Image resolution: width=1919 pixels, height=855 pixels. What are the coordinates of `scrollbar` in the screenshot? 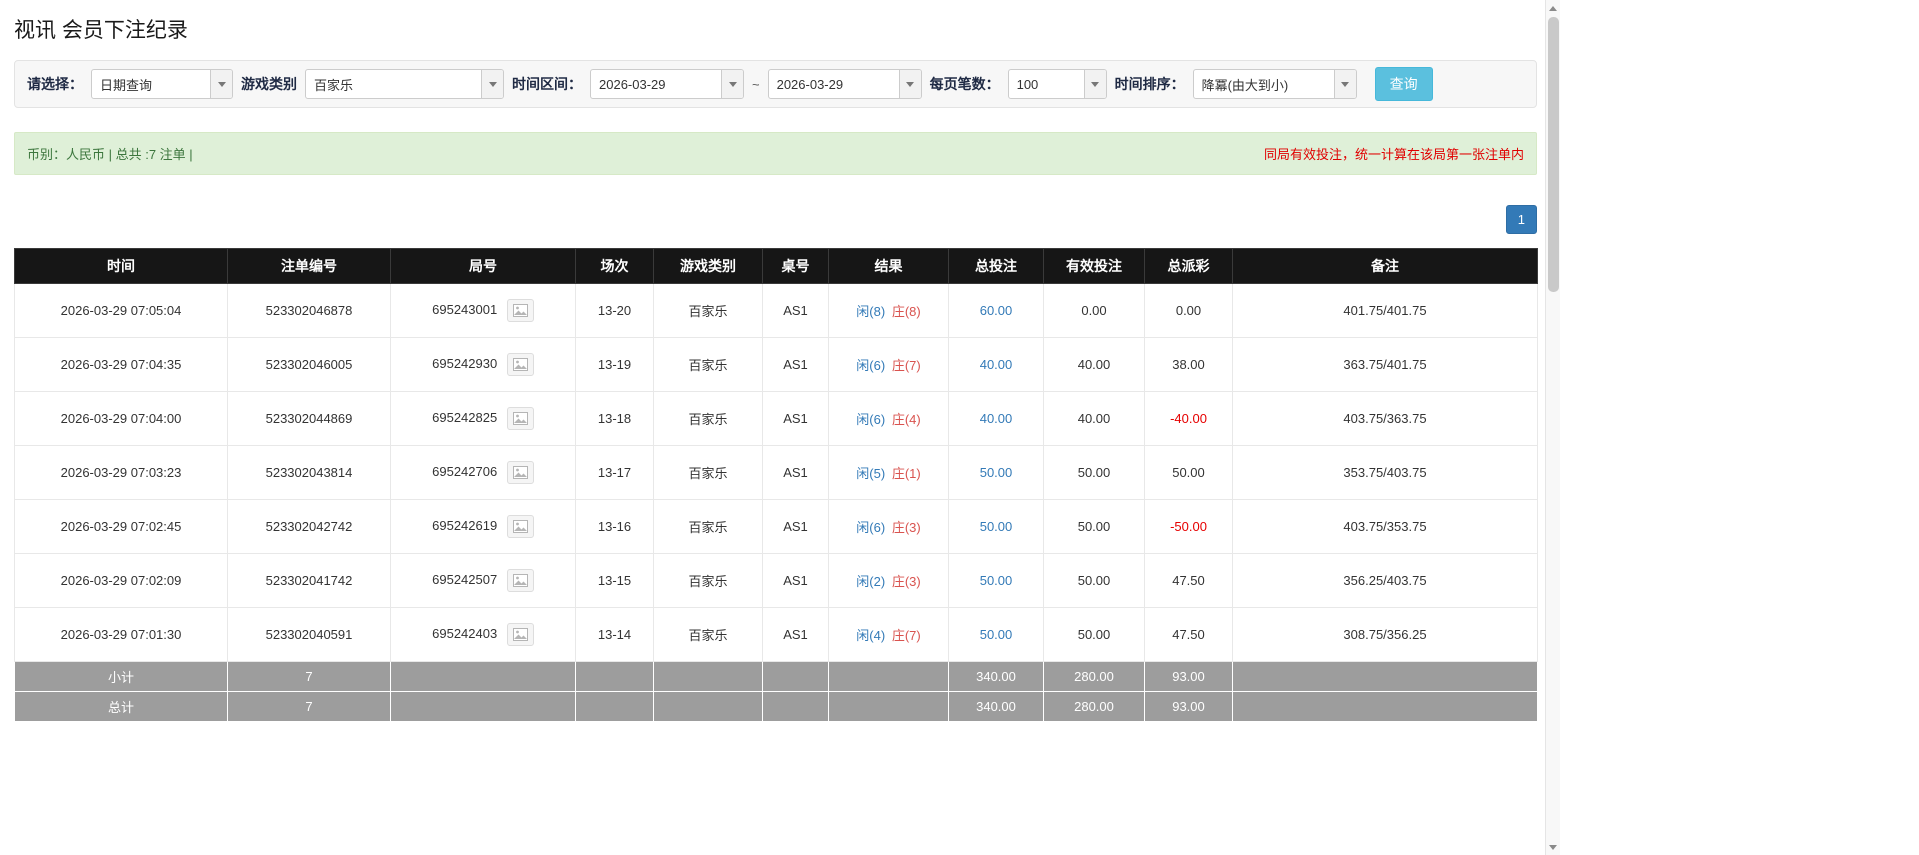 It's located at (1552, 427).